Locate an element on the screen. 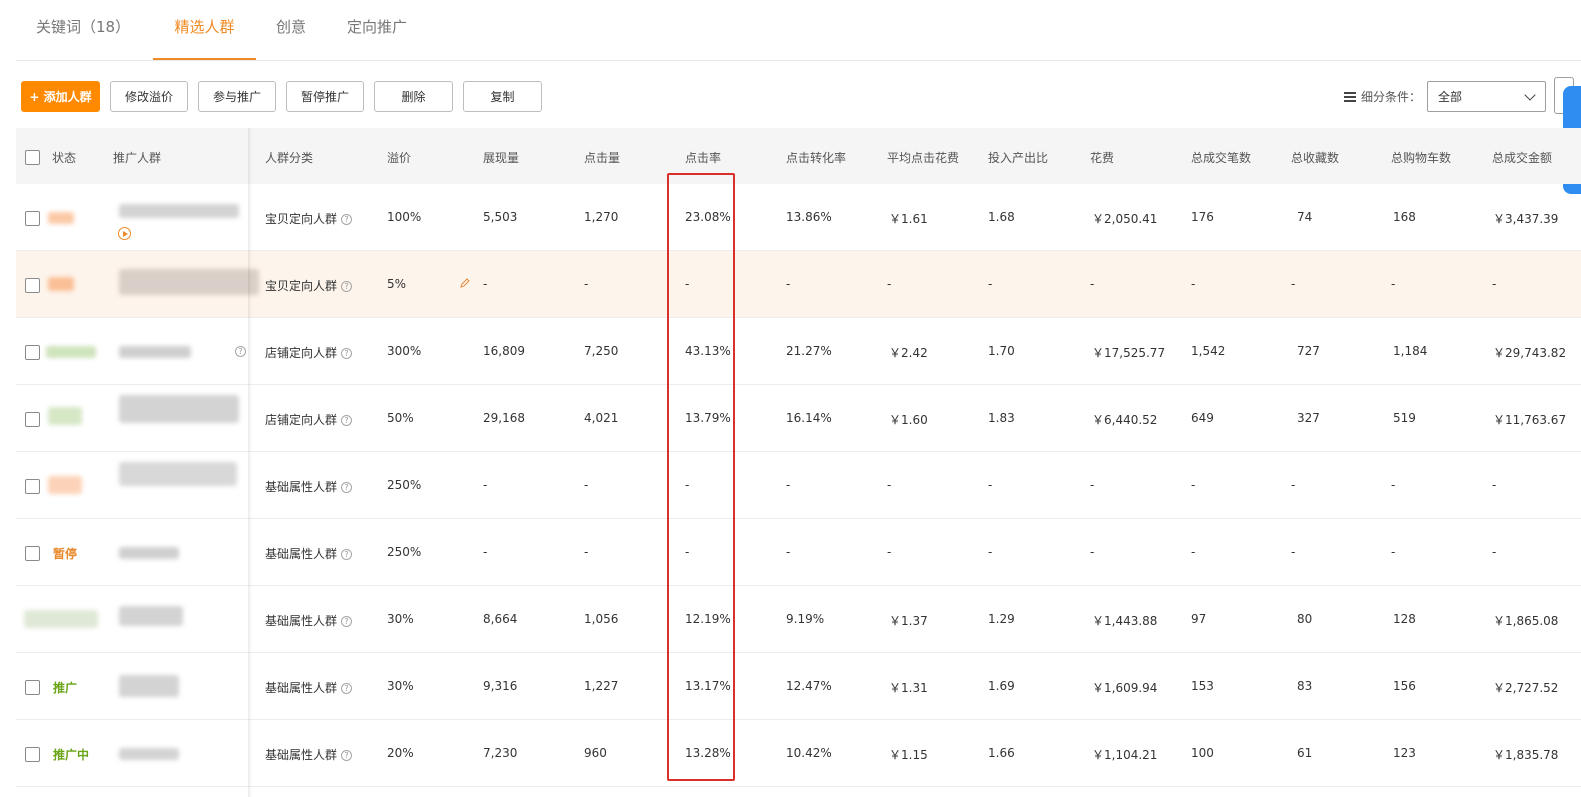  play-circle-icon is located at coordinates (124, 233).